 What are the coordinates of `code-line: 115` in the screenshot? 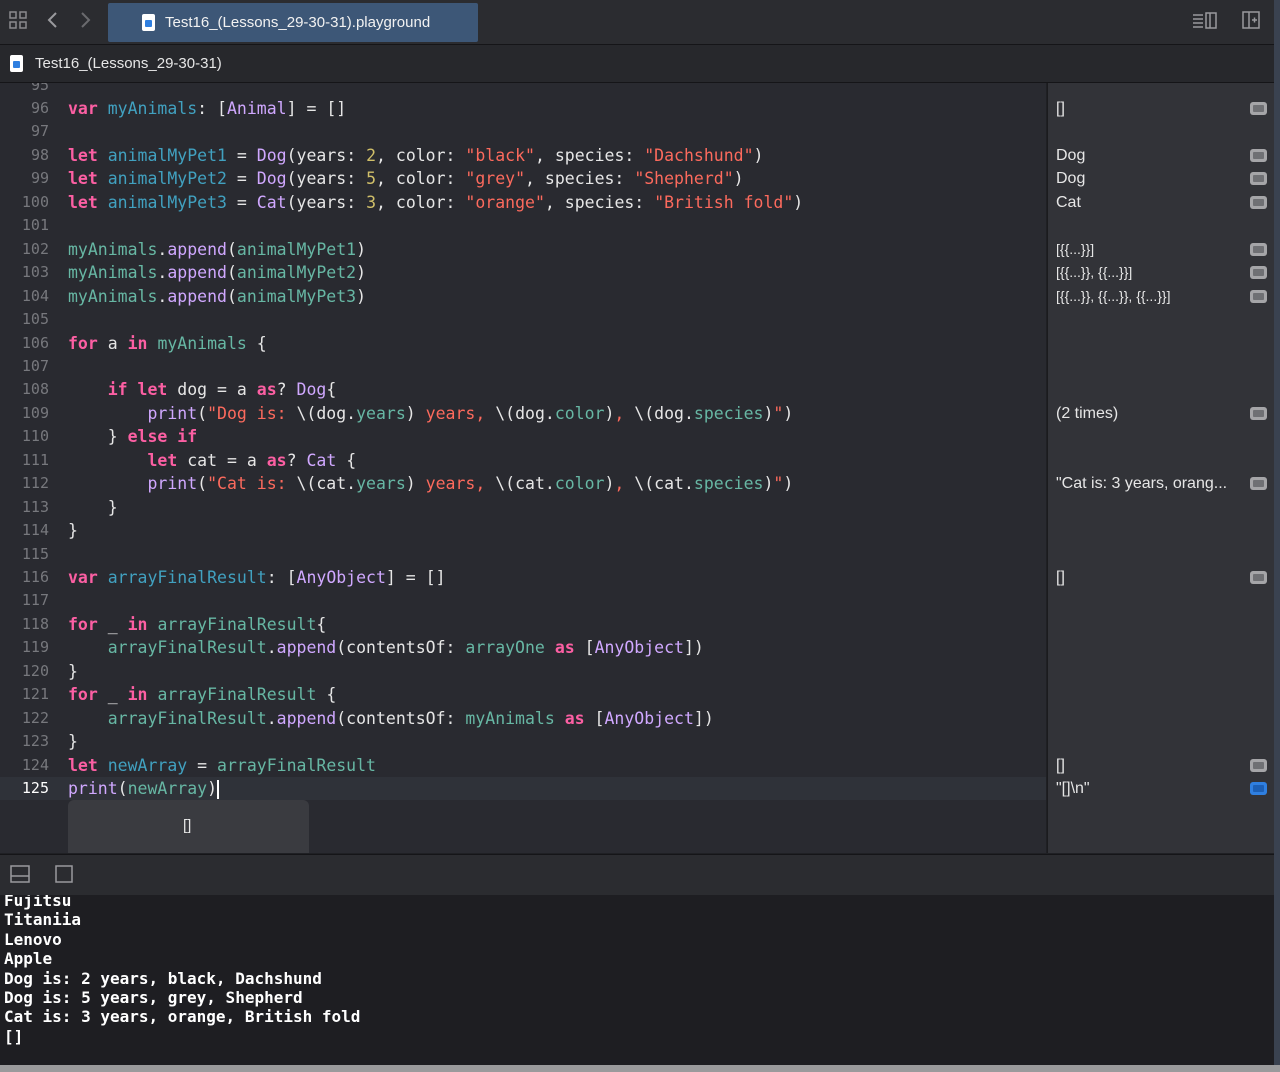 It's located at (523, 554).